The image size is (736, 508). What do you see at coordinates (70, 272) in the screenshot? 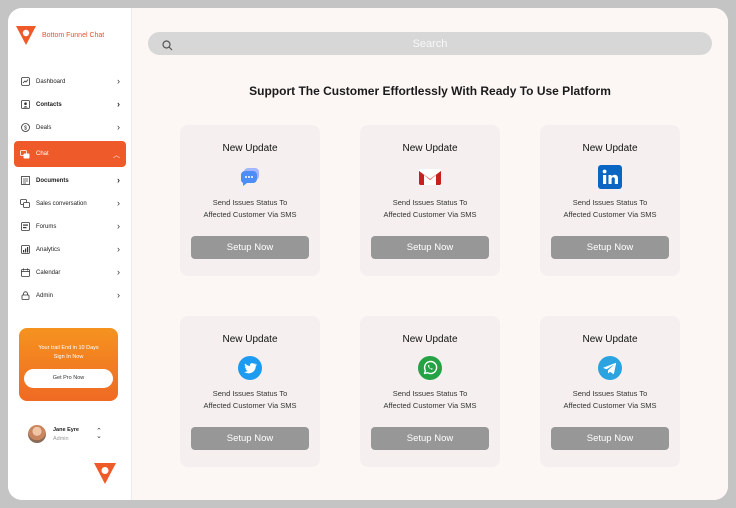
I see `sidebar-item-calendar: Calendar ›` at bounding box center [70, 272].